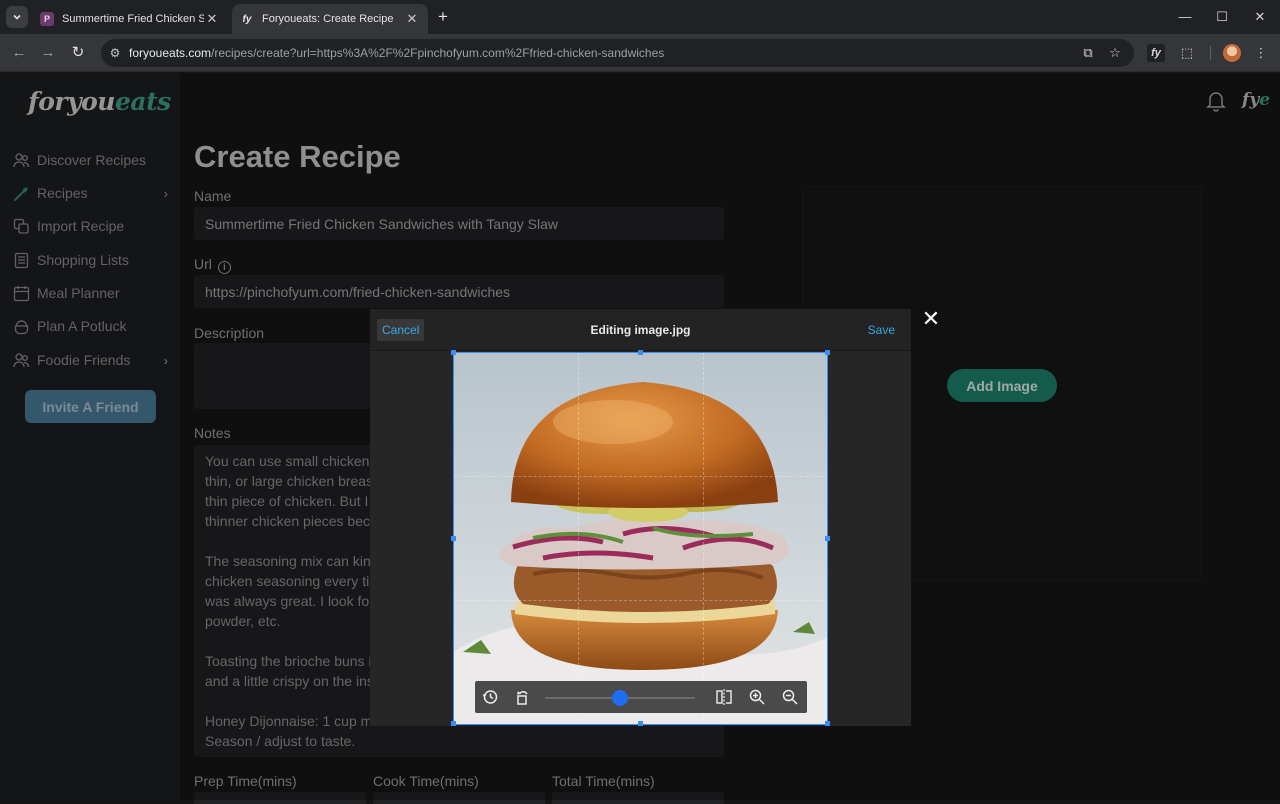 The width and height of the screenshot is (1280, 804). I want to click on profile-avatar, so click(1232, 53).